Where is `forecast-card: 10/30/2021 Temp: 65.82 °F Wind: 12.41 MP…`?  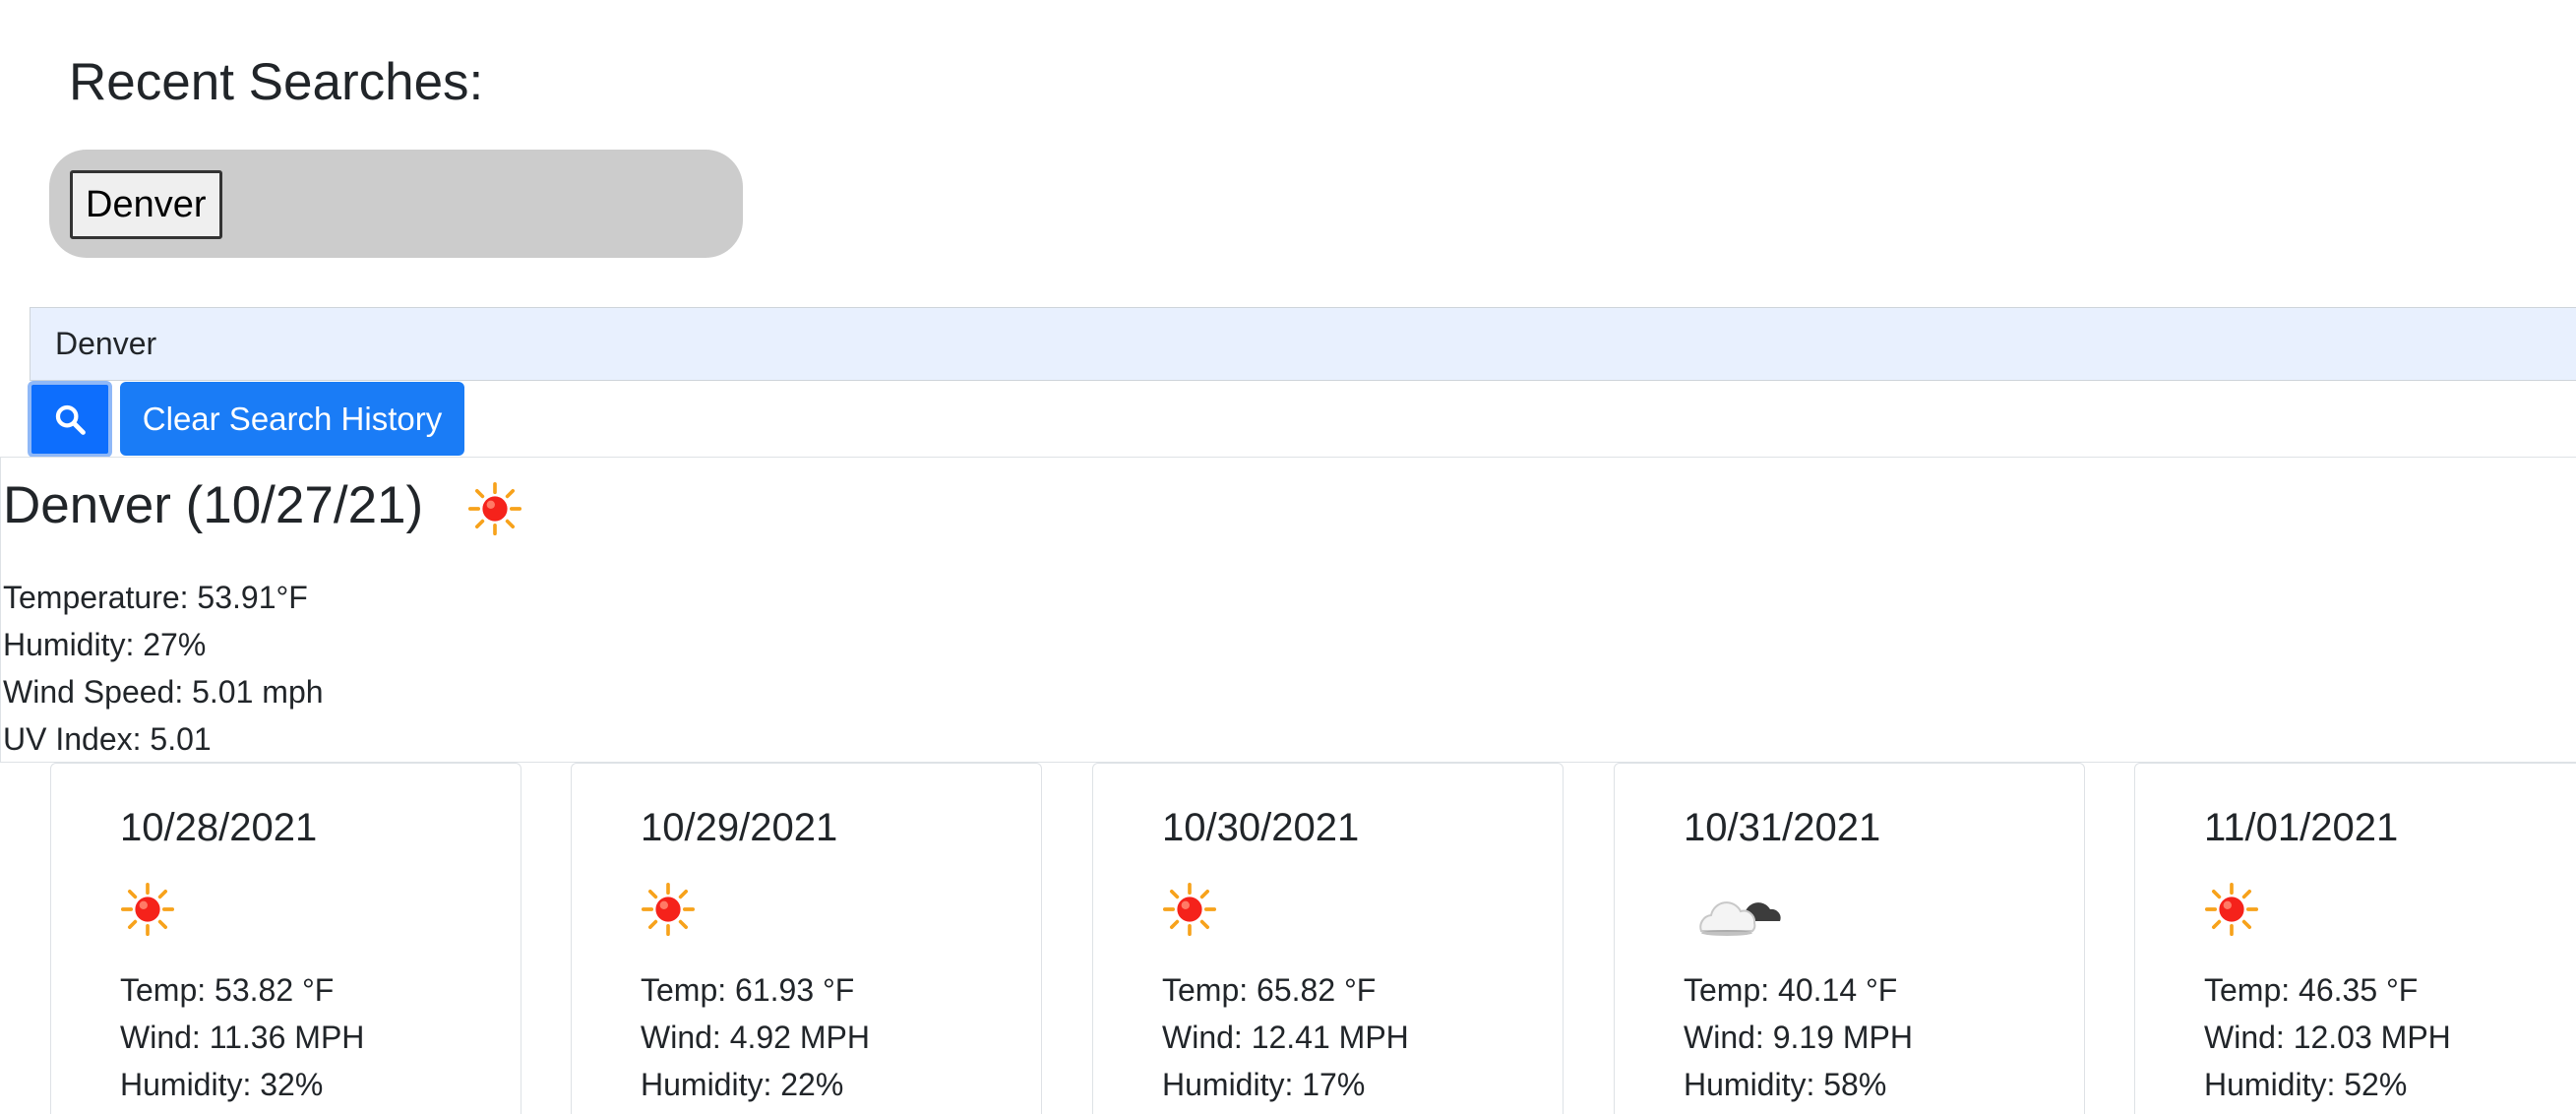 forecast-card: 10/30/2021 Temp: 65.82 °F Wind: 12.41 MP… is located at coordinates (1328, 938).